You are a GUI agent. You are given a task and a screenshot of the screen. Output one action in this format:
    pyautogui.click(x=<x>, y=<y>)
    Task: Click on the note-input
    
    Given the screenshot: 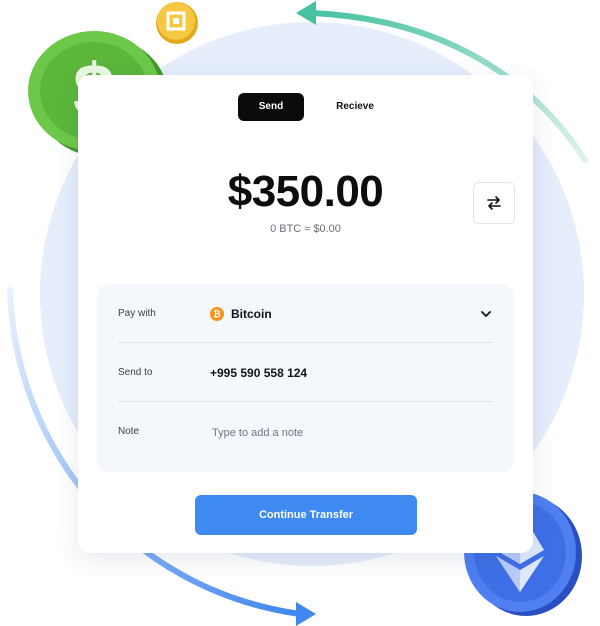 What is the action you would take?
    pyautogui.click(x=352, y=433)
    